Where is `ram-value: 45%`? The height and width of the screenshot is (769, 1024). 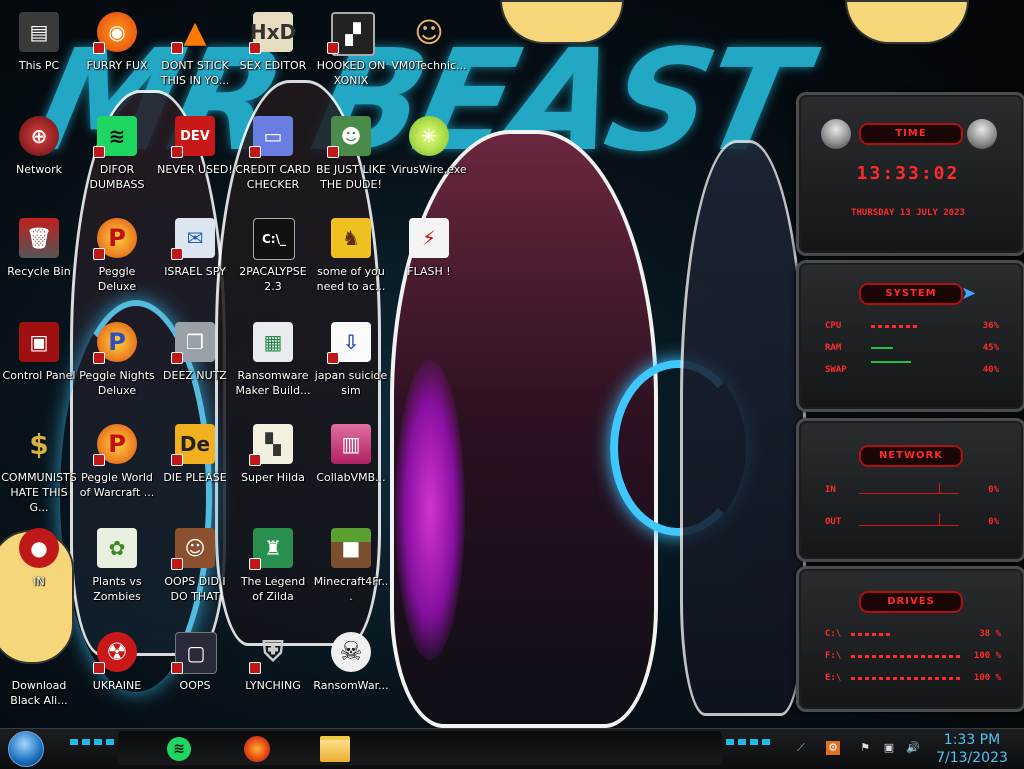 ram-value: 45% is located at coordinates (990, 348).